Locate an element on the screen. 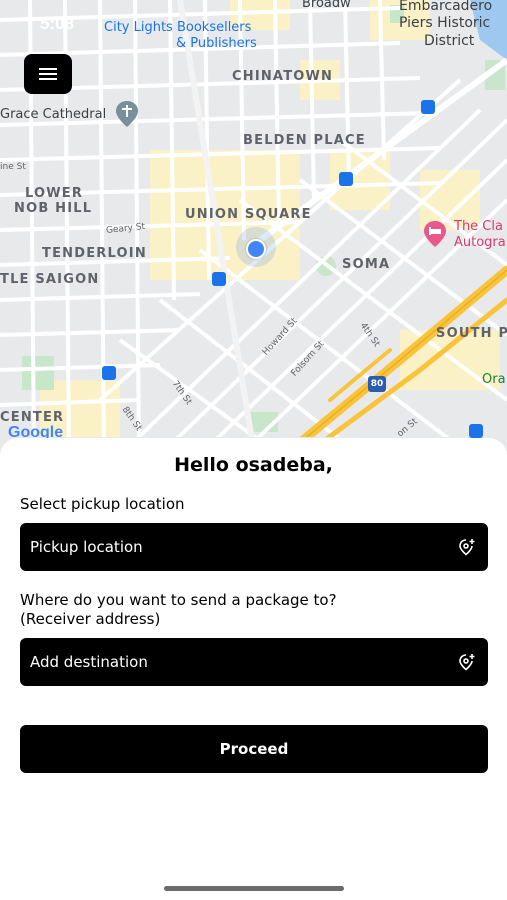  poi-broadway-label: Broadw is located at coordinates (326, 5).